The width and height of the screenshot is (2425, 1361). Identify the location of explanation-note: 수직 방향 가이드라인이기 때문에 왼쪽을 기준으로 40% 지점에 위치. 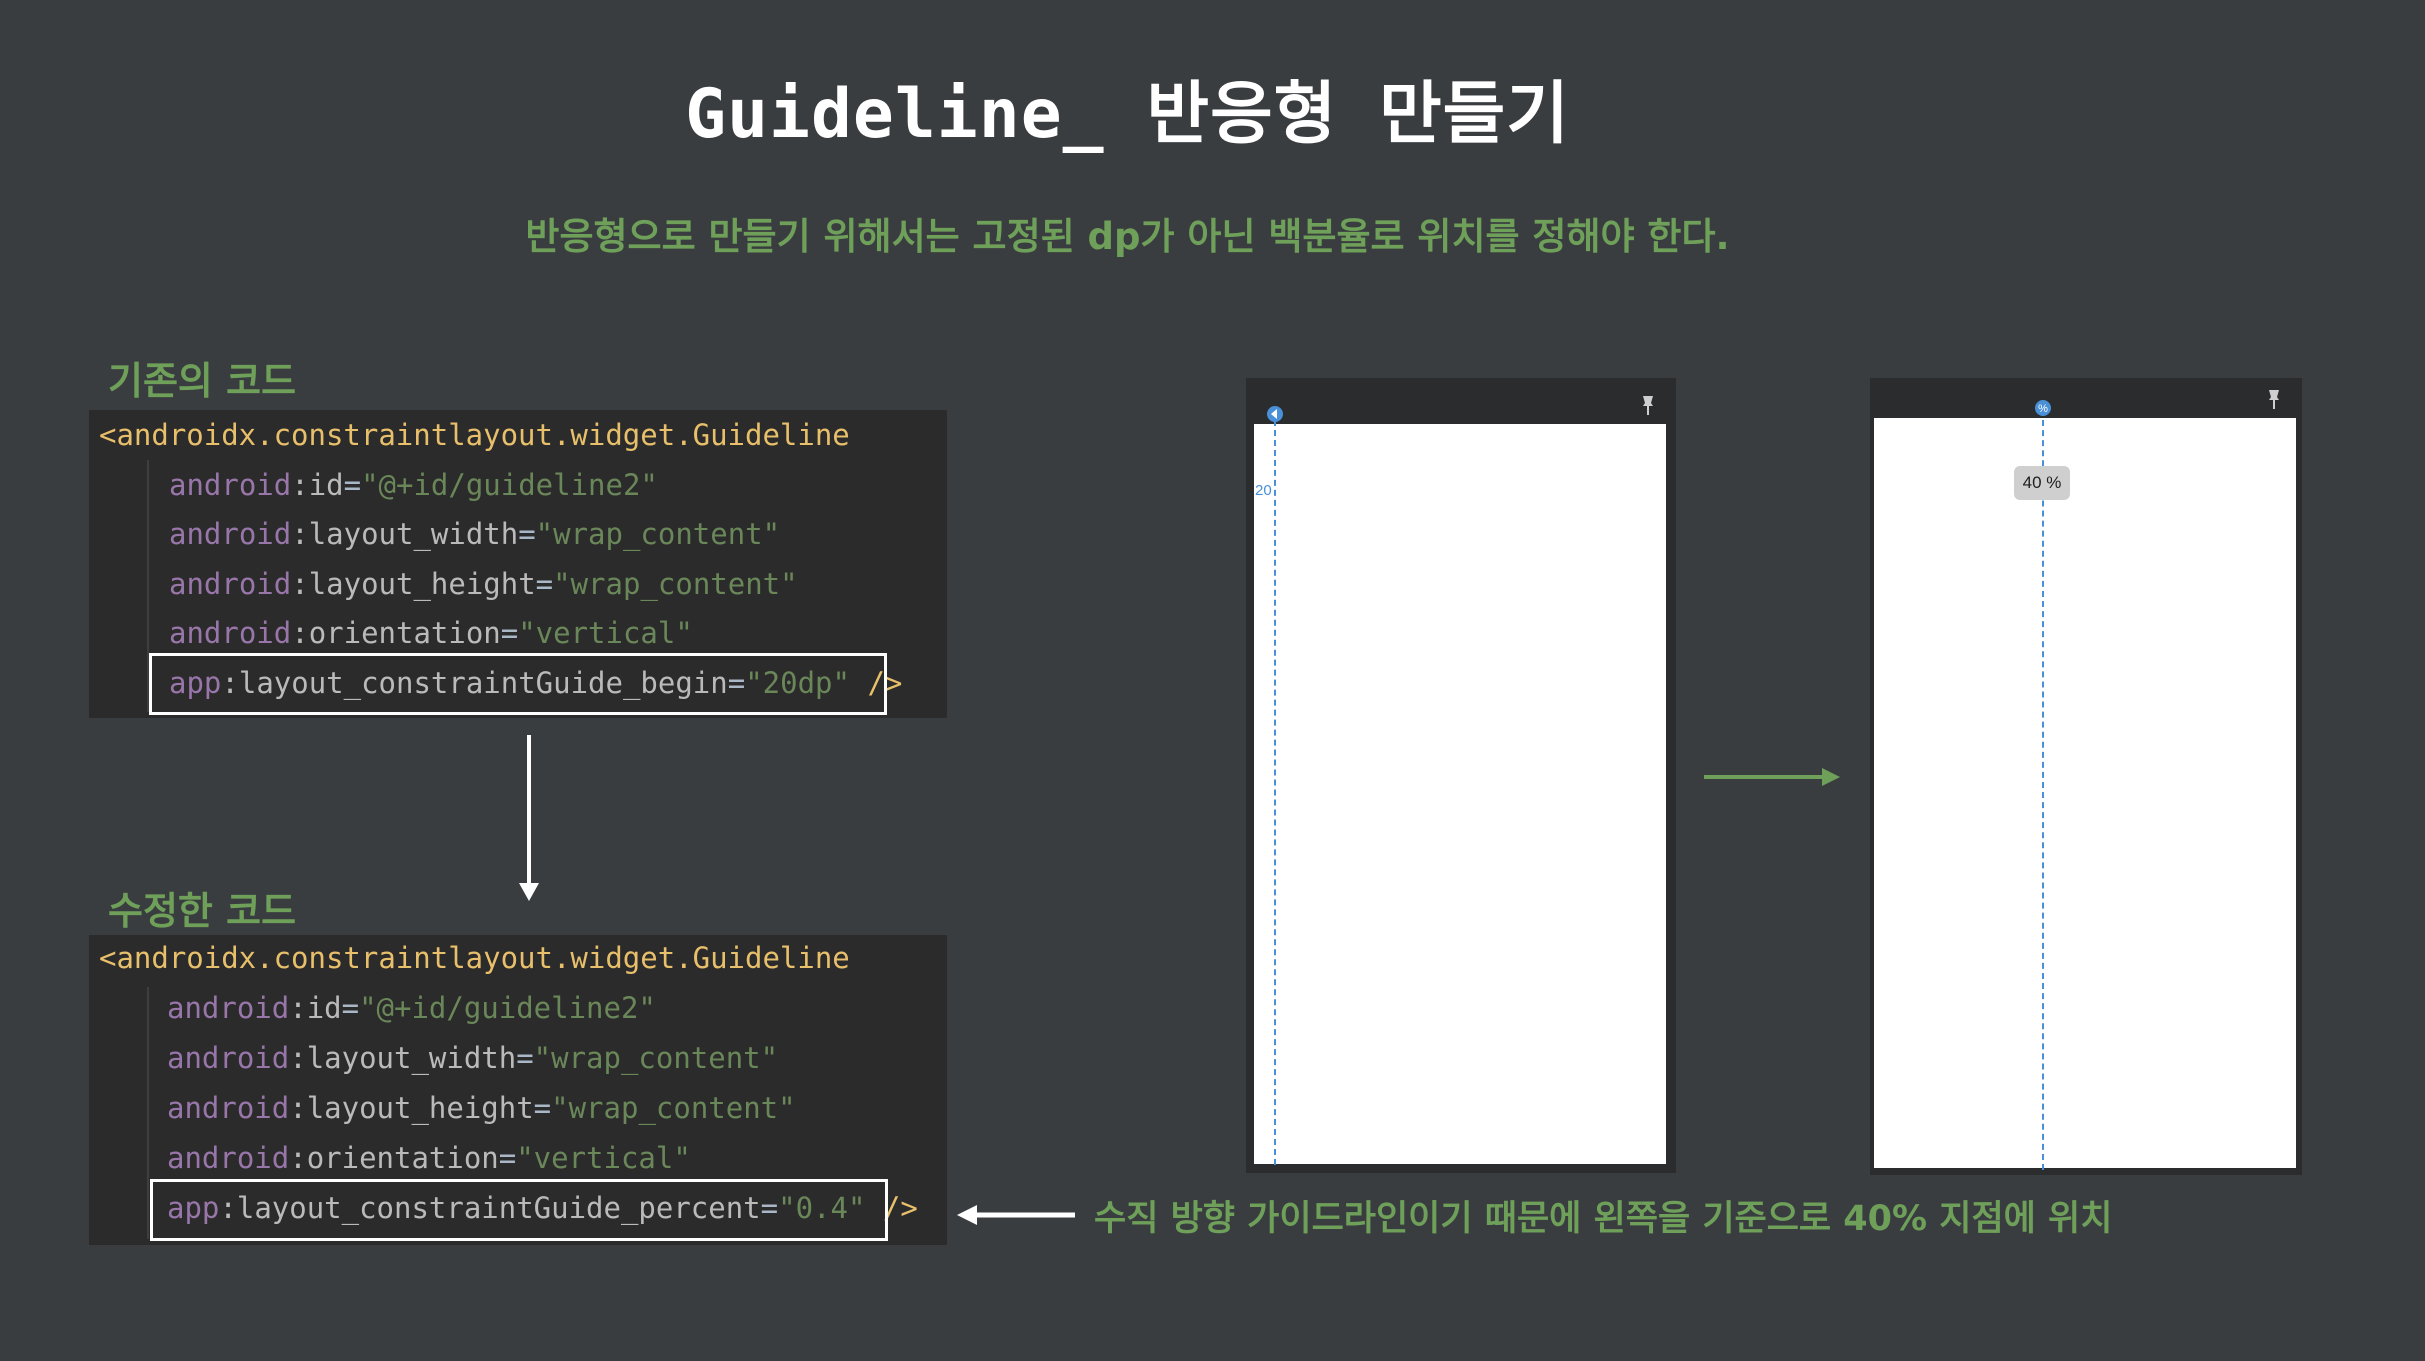
(1603, 1219).